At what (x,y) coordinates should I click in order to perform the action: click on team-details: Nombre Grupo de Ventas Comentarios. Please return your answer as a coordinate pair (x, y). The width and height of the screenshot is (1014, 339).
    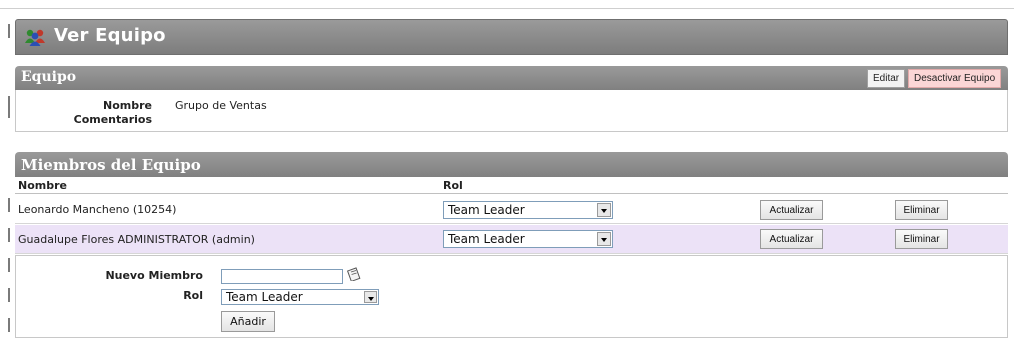
    Looking at the image, I should click on (511, 111).